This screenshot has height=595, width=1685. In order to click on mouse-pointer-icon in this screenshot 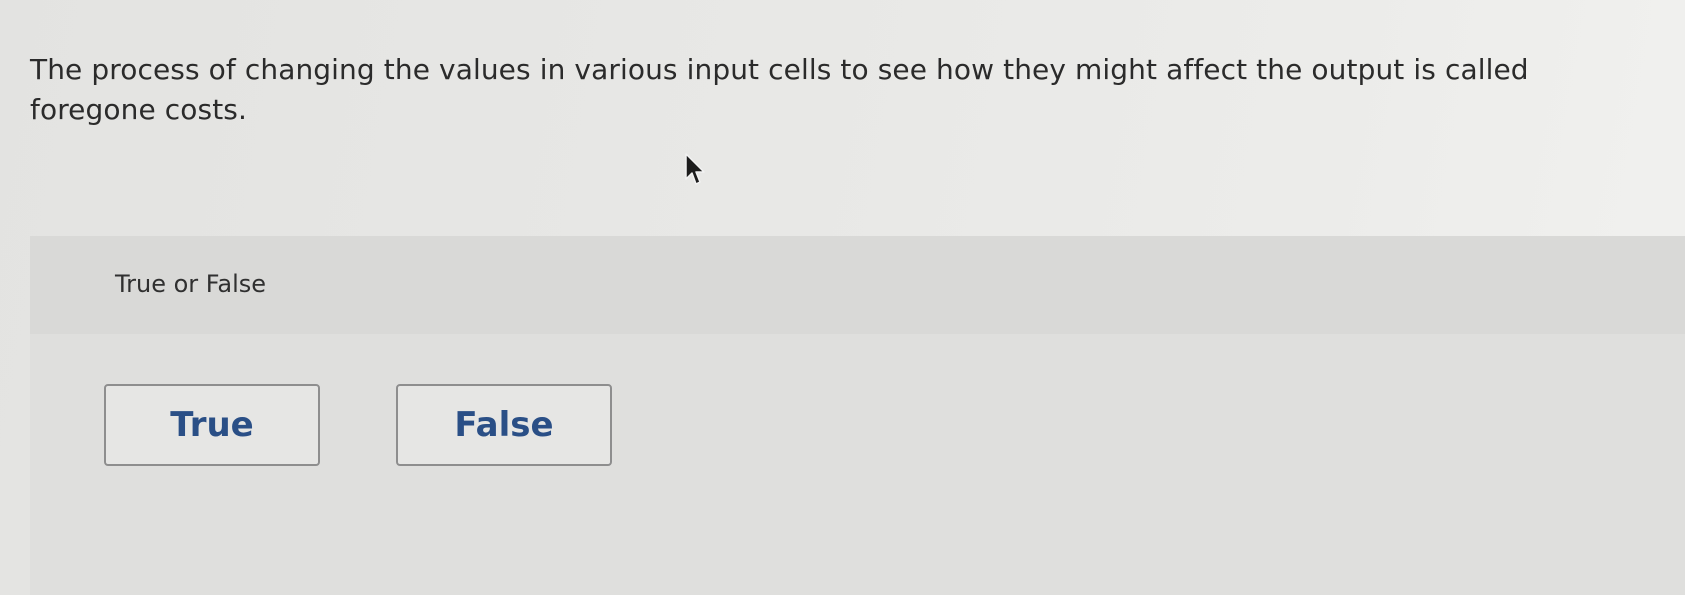, I will do `click(695, 169)`.